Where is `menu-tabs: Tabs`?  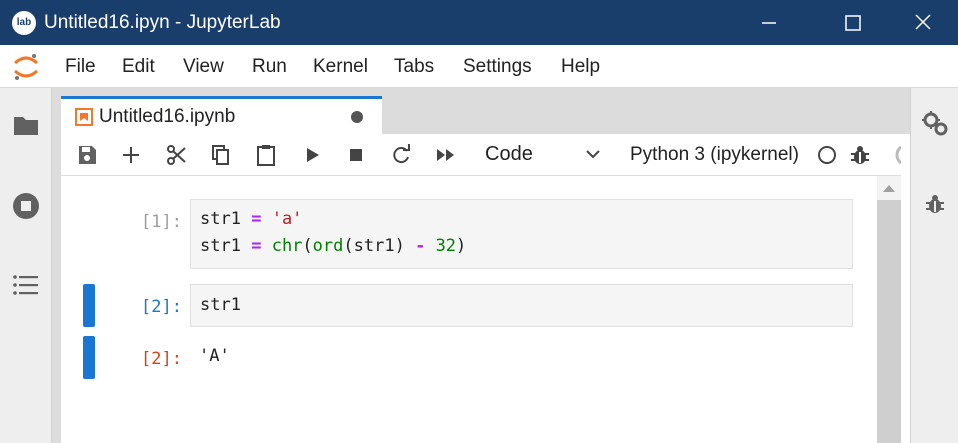
menu-tabs: Tabs is located at coordinates (414, 67).